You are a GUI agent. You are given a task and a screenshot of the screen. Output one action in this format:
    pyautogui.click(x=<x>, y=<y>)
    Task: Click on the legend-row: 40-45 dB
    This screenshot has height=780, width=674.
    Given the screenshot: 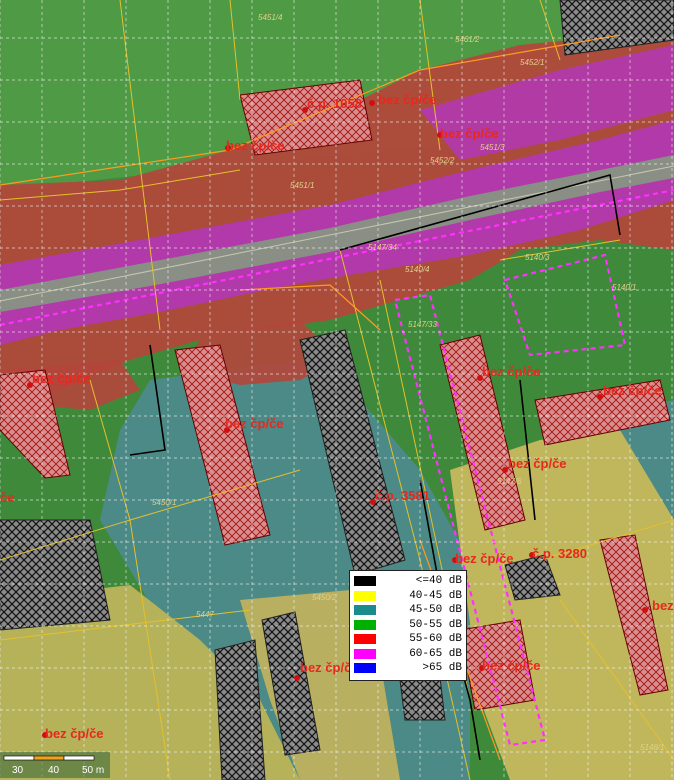 What is the action you would take?
    pyautogui.click(x=408, y=596)
    